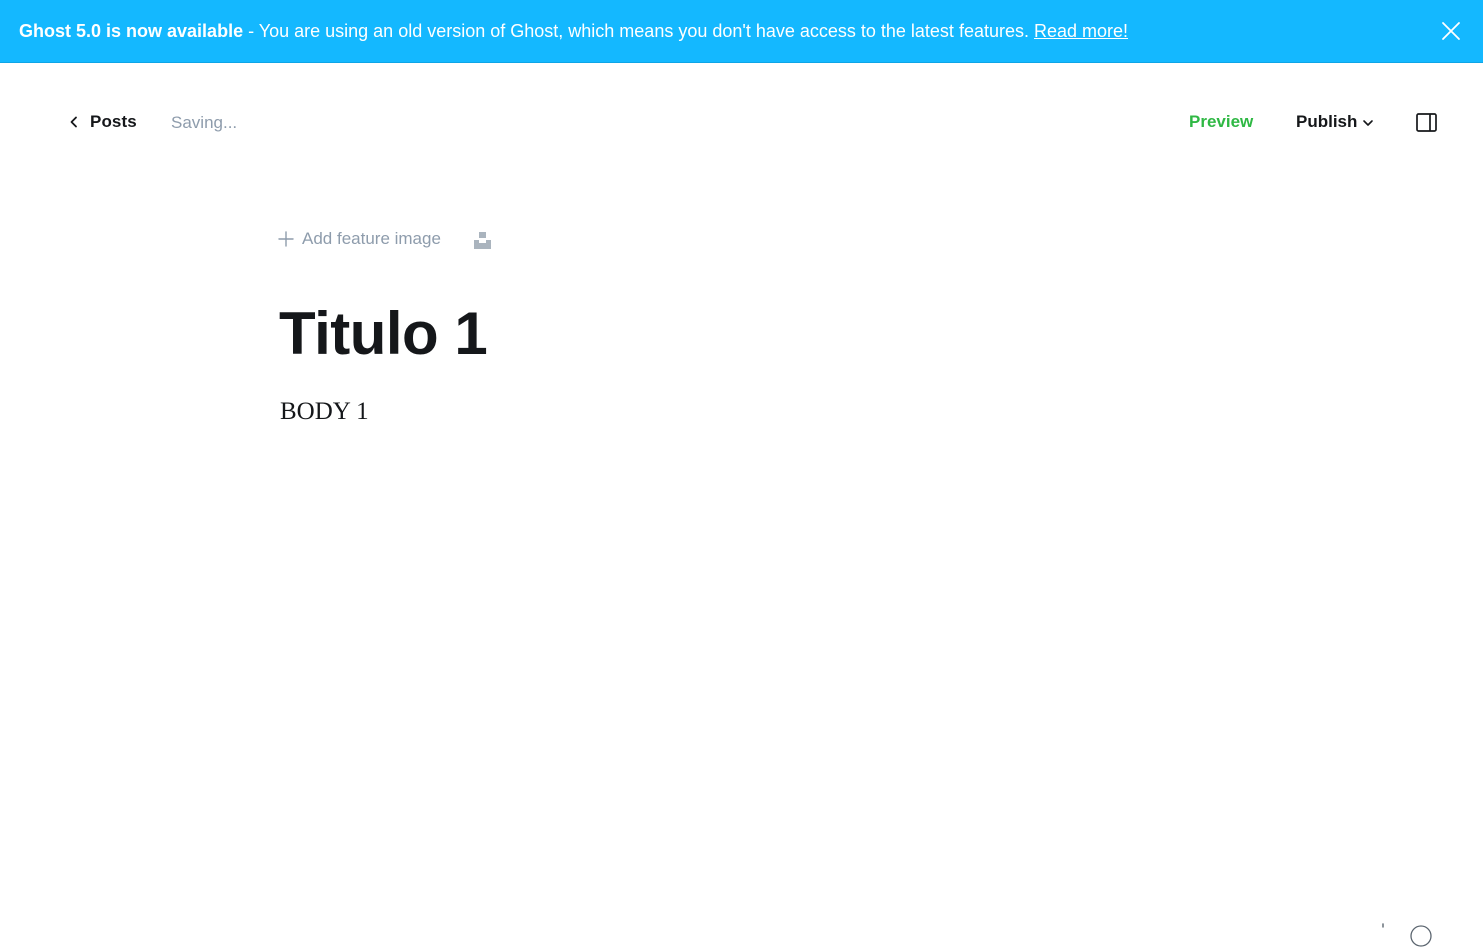  I want to click on back-to-posts-link: Posts, so click(102, 122).